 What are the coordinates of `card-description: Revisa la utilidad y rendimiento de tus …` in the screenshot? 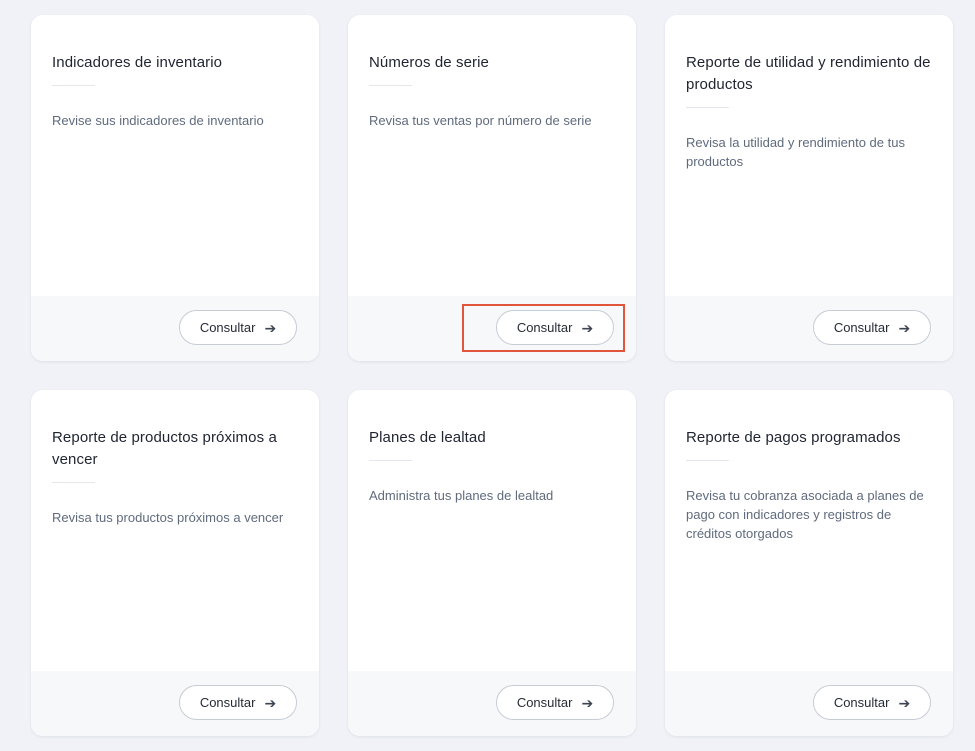 It's located at (795, 152).